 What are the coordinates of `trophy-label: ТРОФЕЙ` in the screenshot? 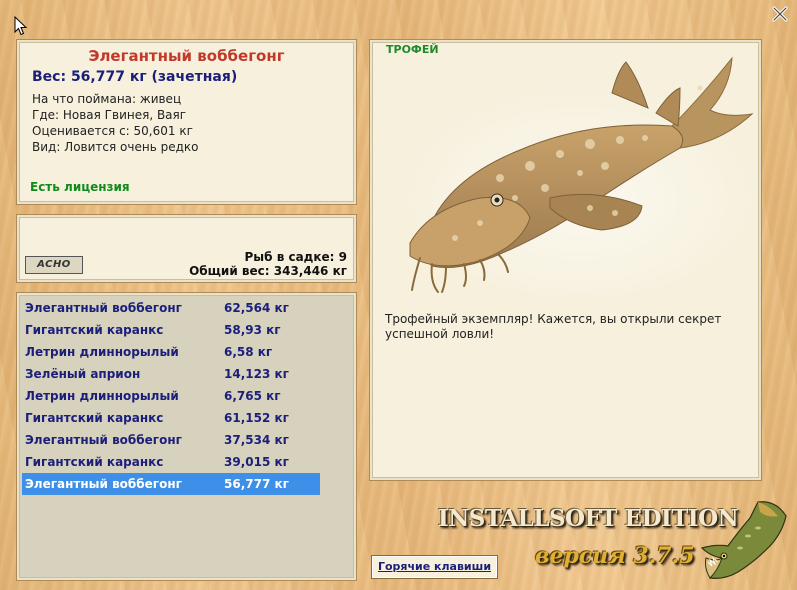 It's located at (412, 49).